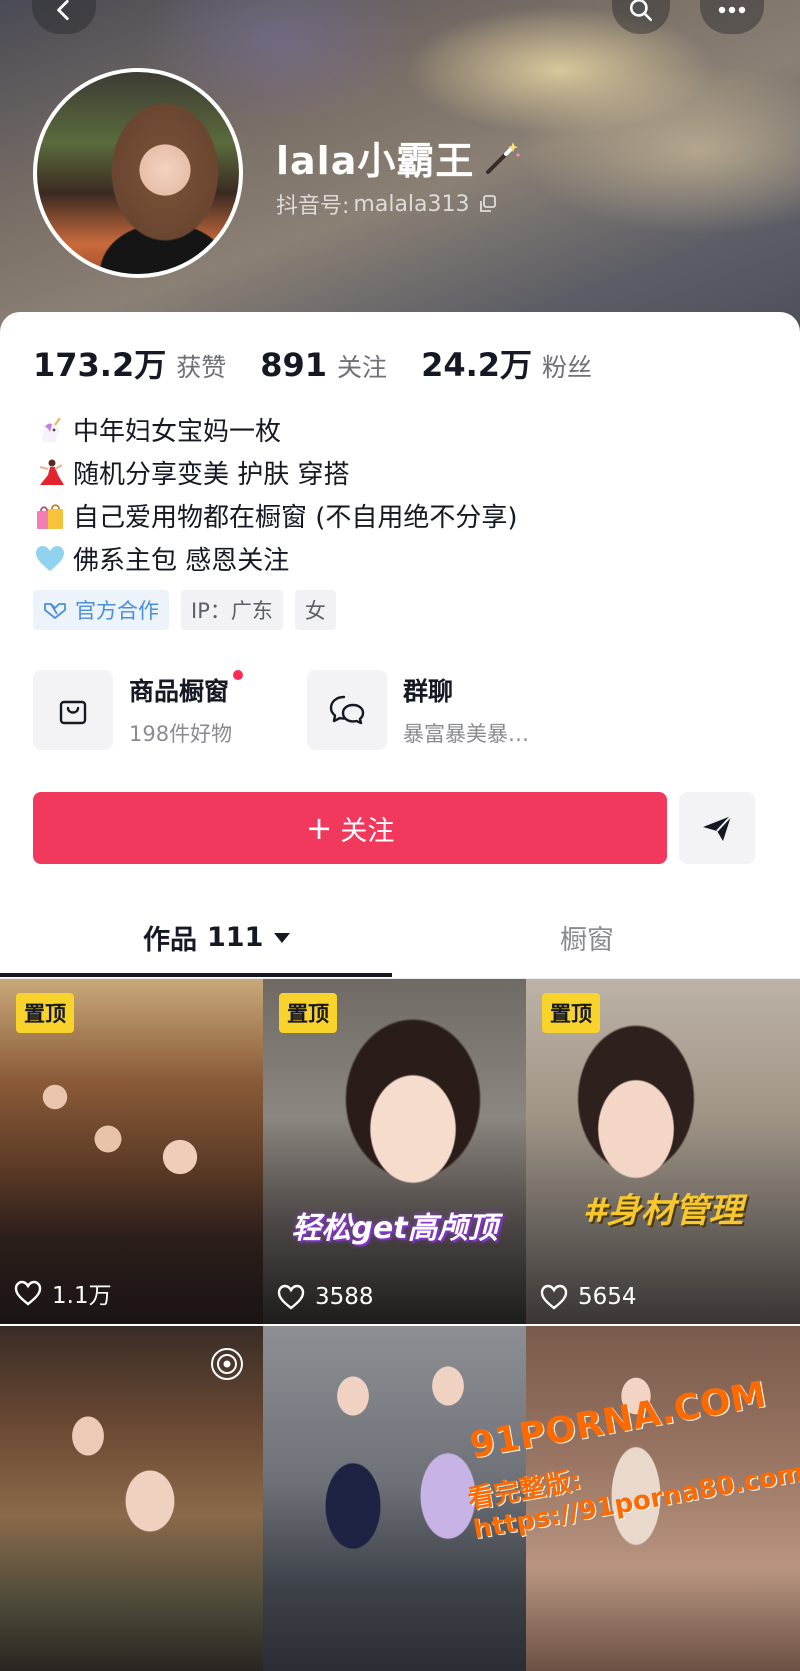 The image size is (800, 1671). I want to click on ip-location-tag: IP：广东, so click(232, 610).